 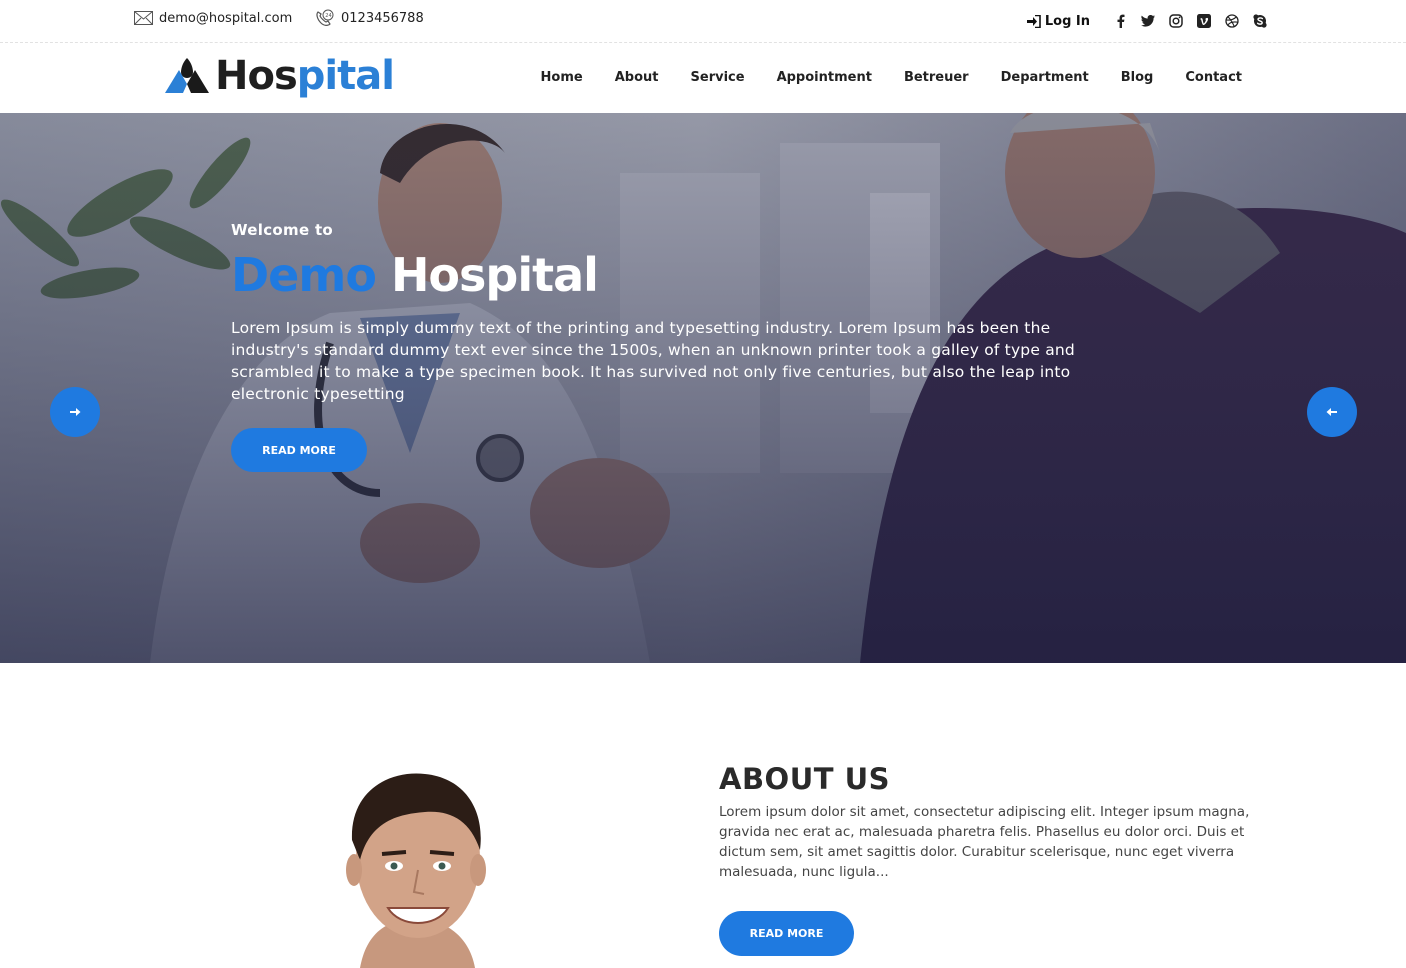 I want to click on hospital-logo: Hospital, so click(x=280, y=76).